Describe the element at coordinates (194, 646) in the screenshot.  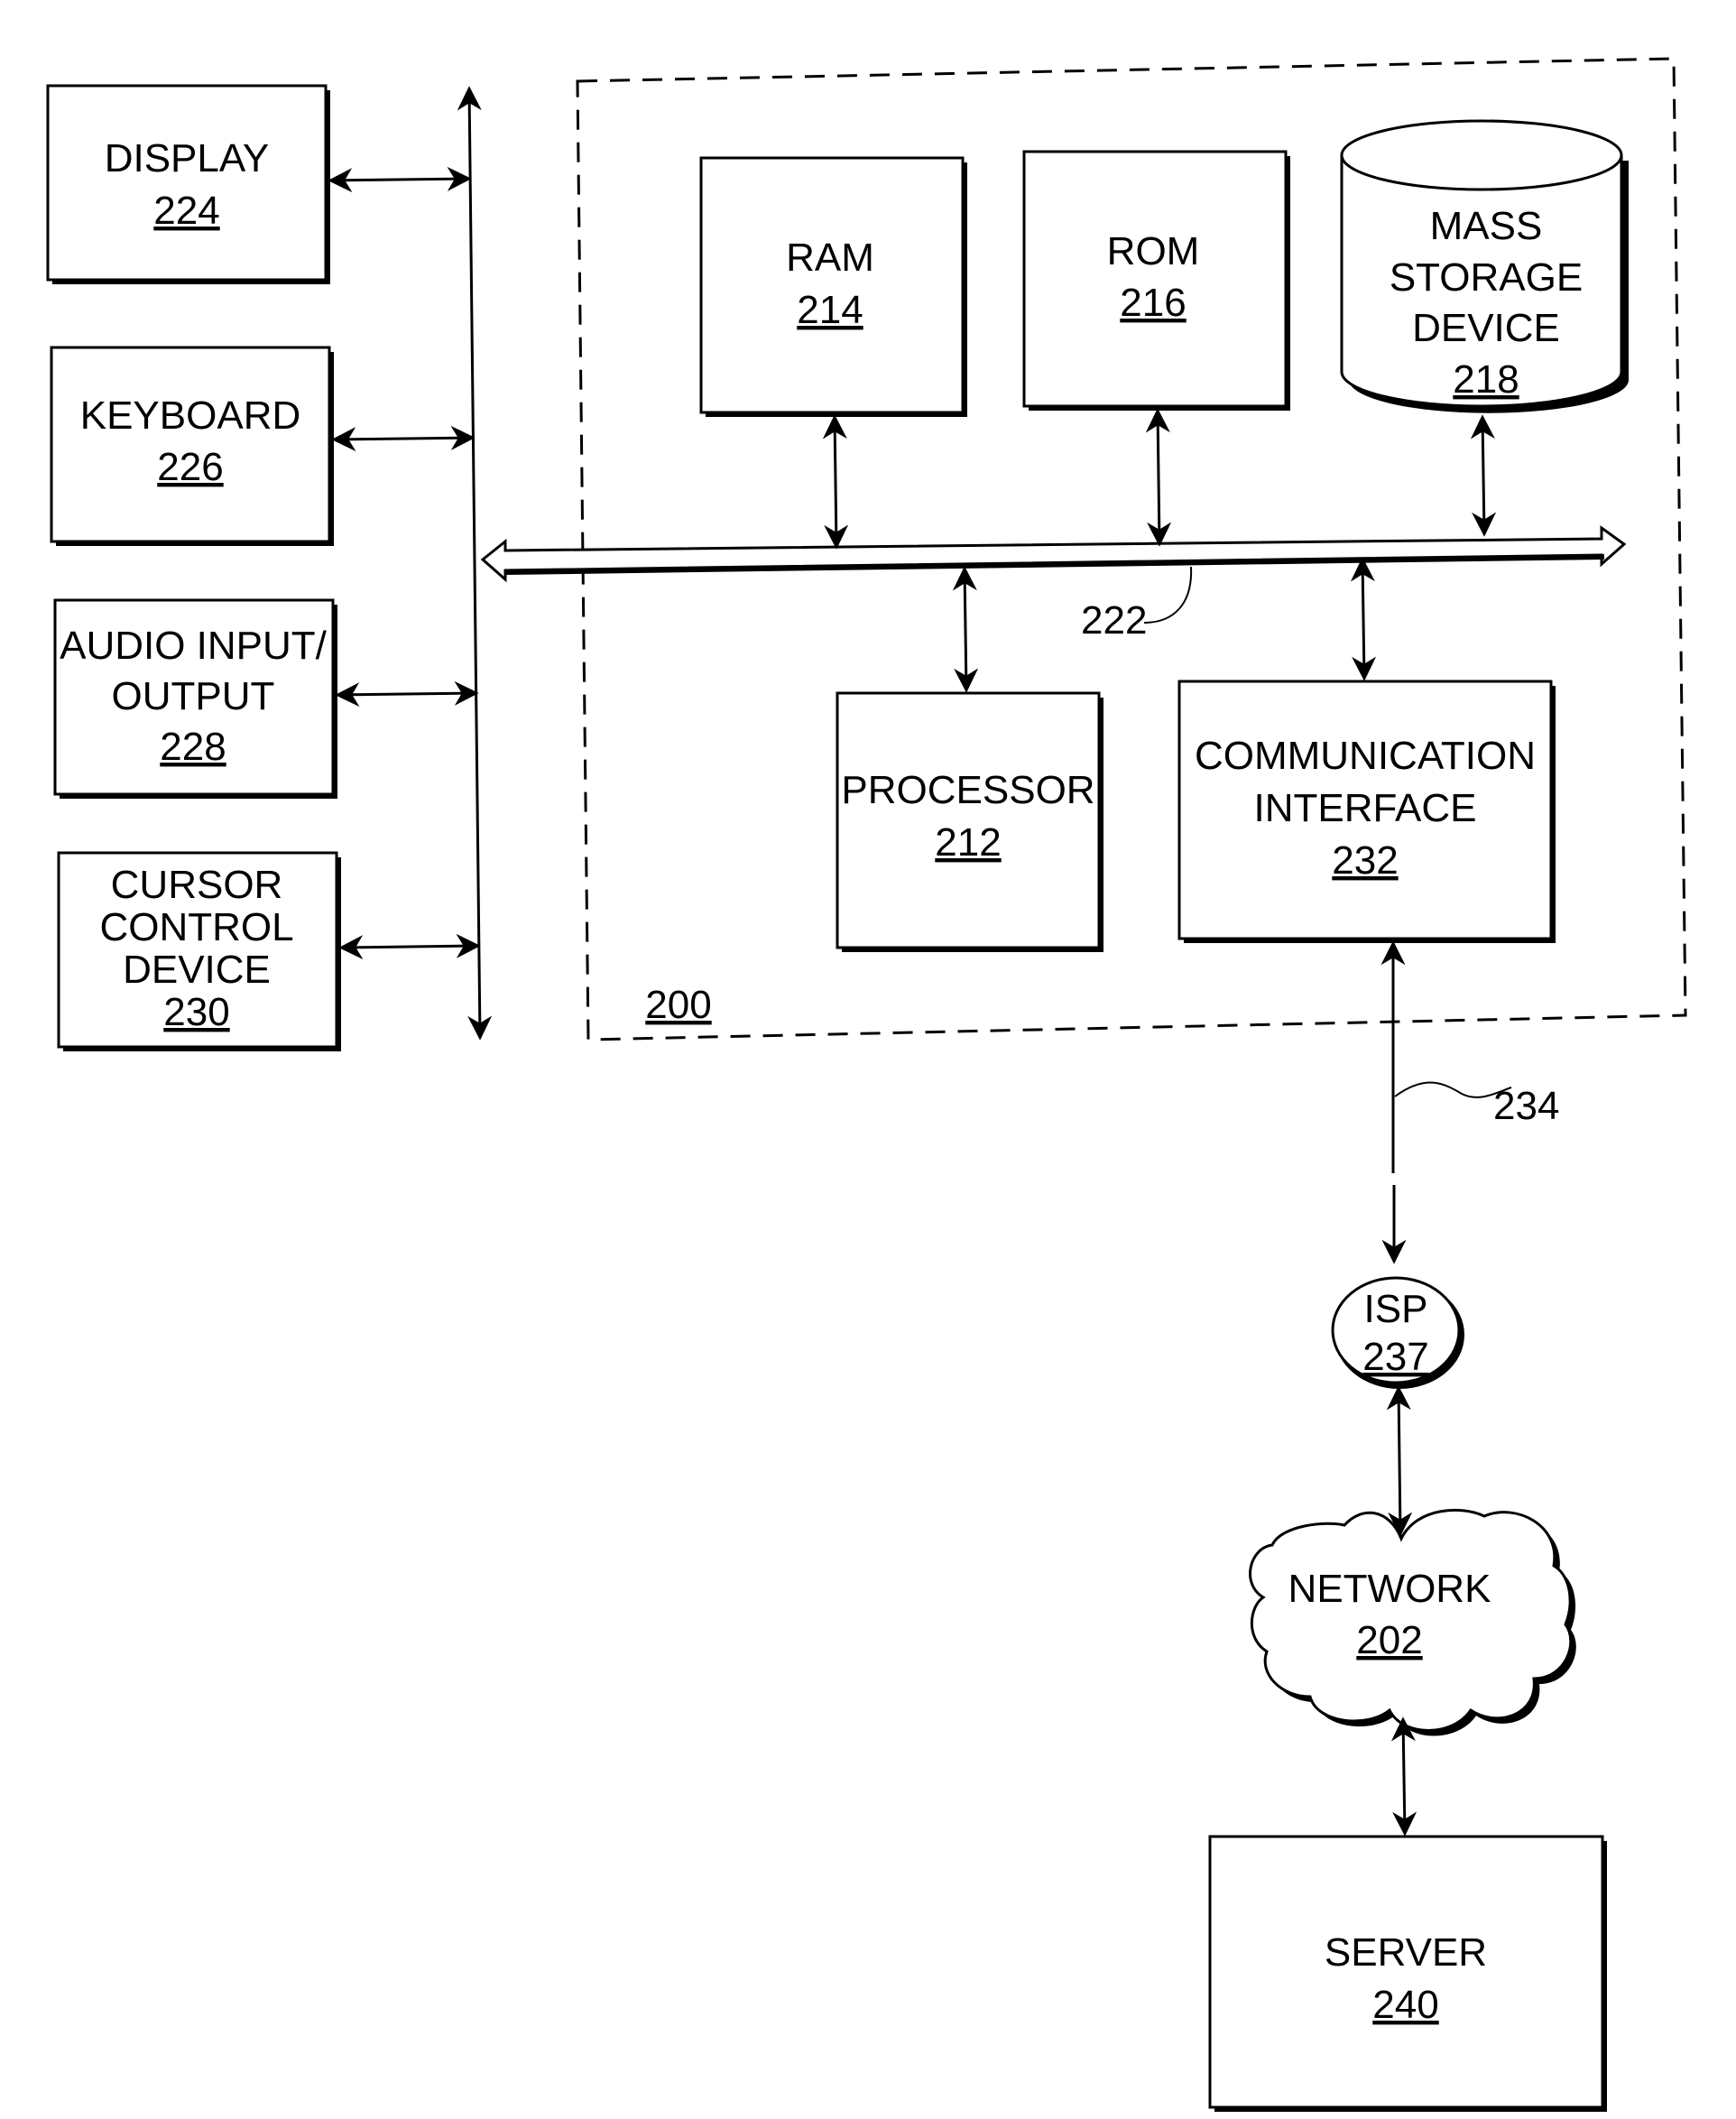
I see `audio-label-line1: AUDIO INPUT/` at that location.